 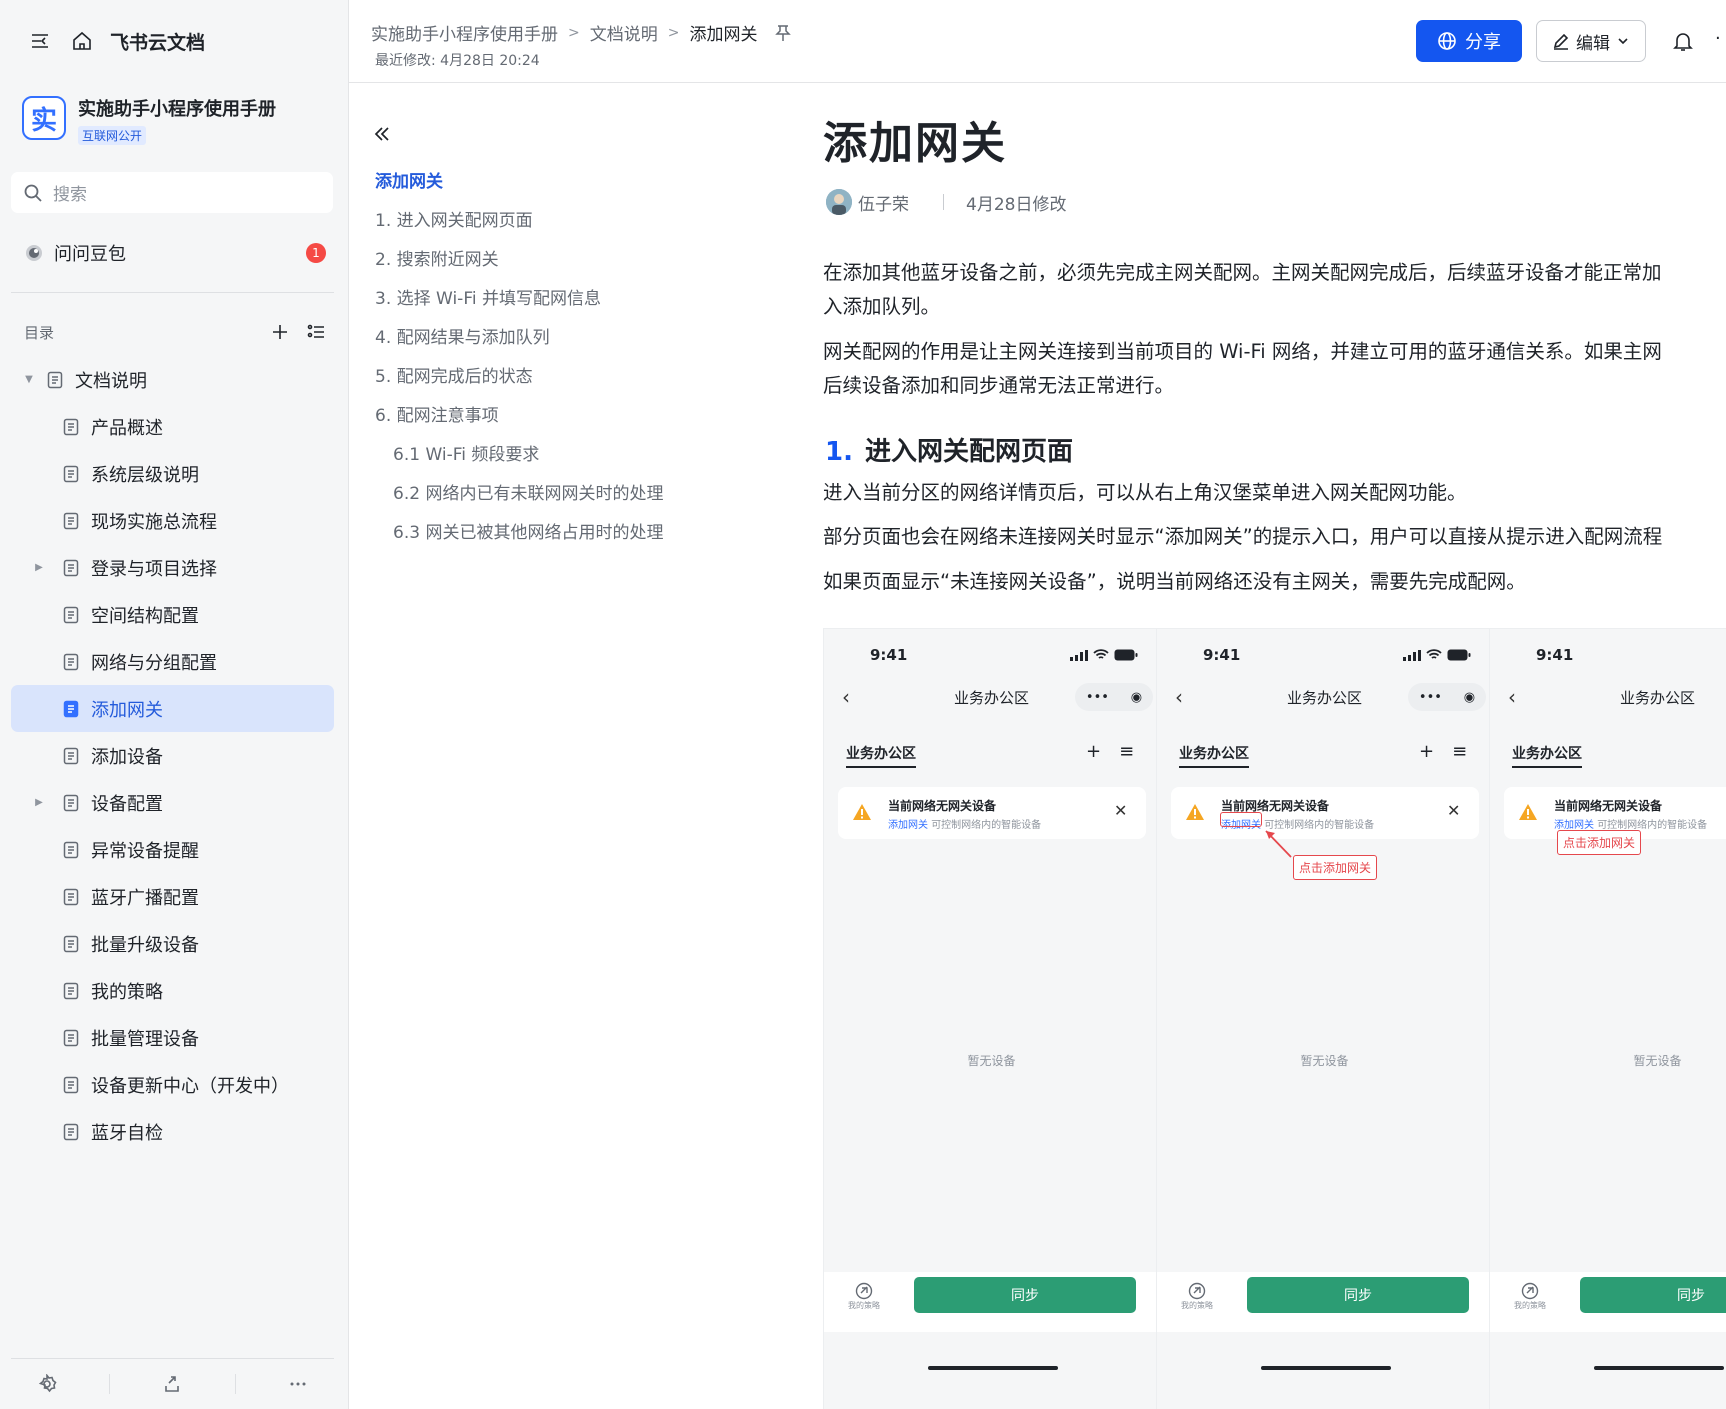 What do you see at coordinates (1195, 812) in the screenshot?
I see `warning-icon` at bounding box center [1195, 812].